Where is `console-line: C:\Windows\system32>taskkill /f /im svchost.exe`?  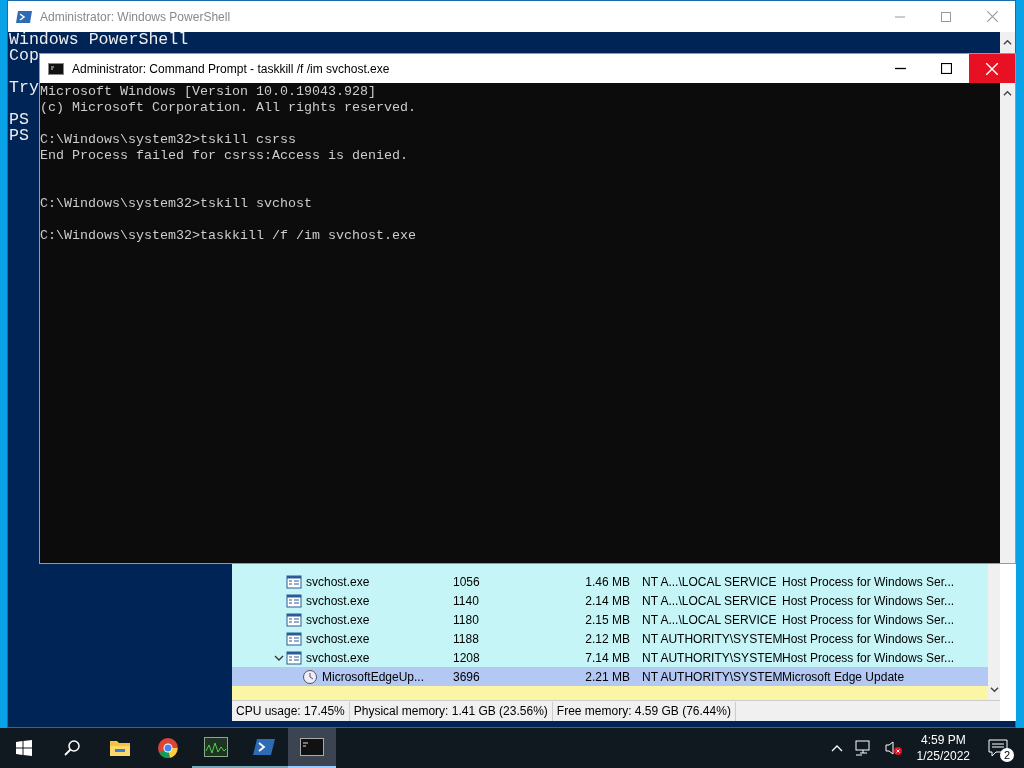
console-line: C:\Windows\system32>taskkill /f /im svchost.exe is located at coordinates (228, 236).